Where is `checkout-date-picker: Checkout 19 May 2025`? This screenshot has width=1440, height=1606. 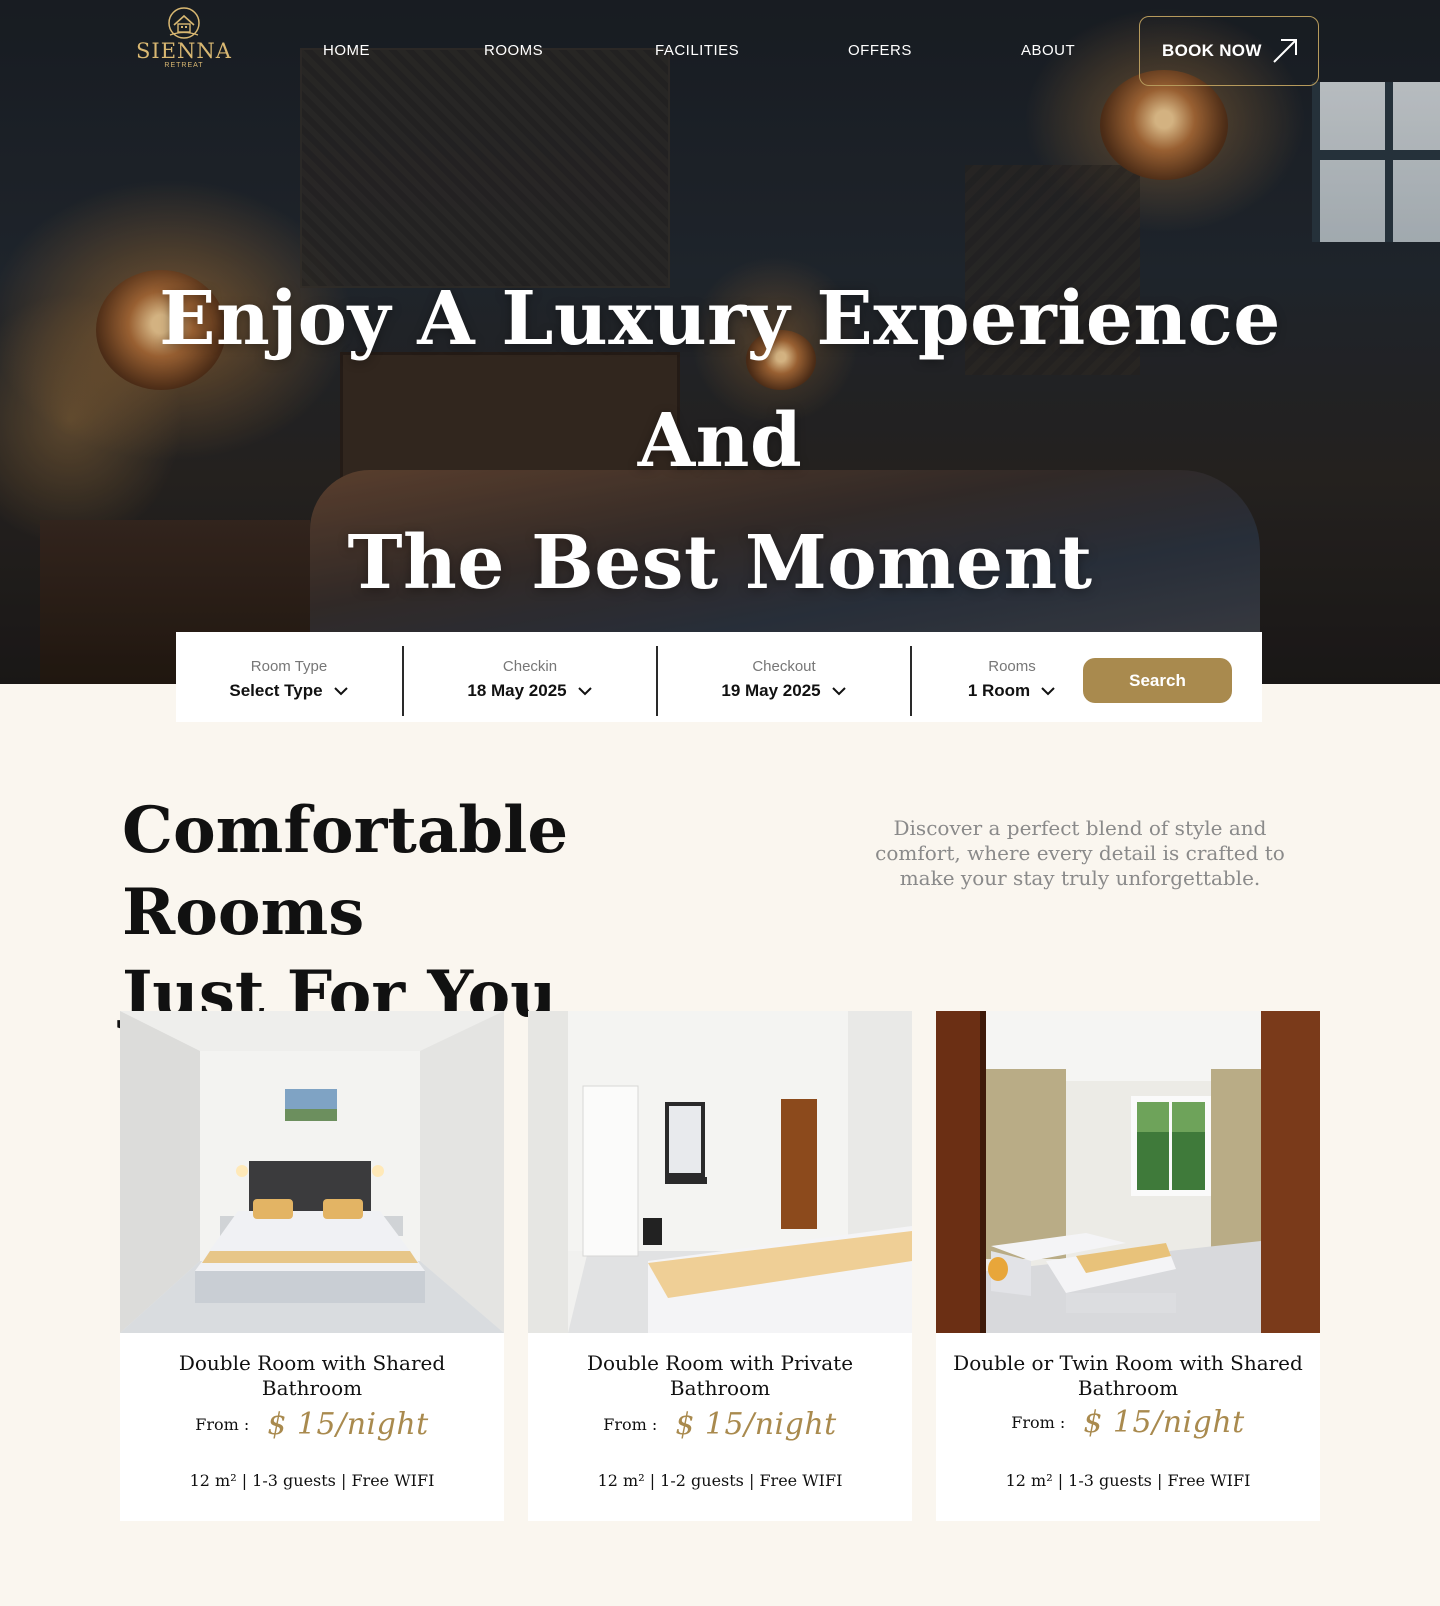
checkout-date-picker: Checkout 19 May 2025 is located at coordinates (784, 677).